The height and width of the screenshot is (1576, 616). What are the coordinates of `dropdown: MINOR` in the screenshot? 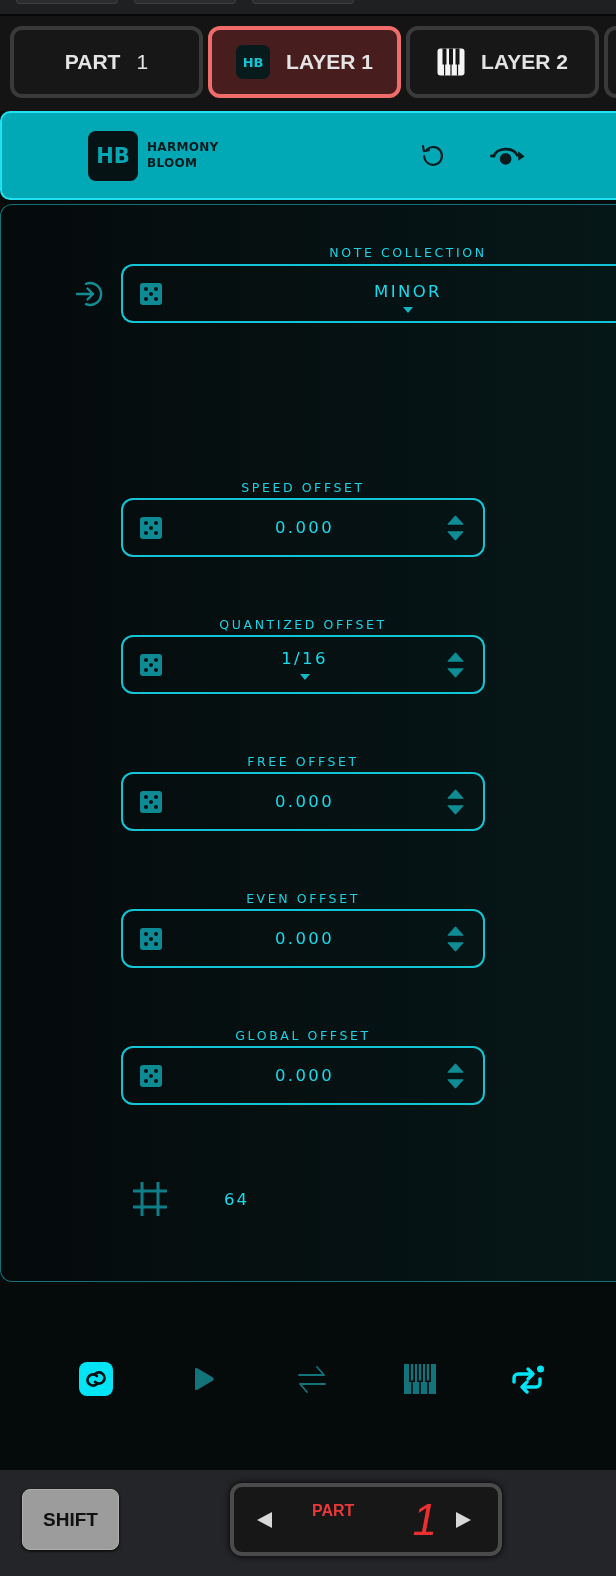 It's located at (368, 293).